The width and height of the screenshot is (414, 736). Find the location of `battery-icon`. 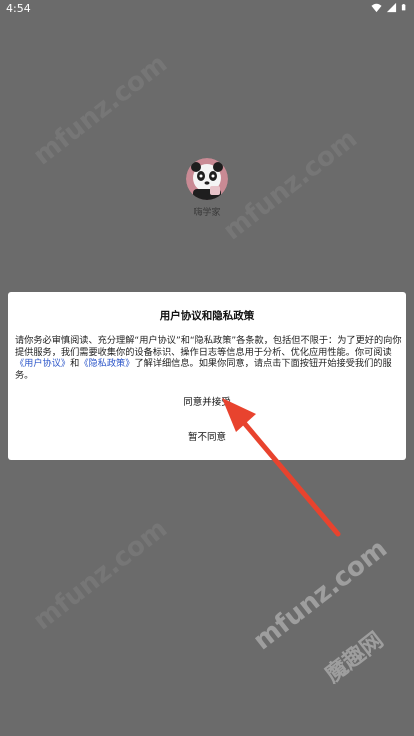

battery-icon is located at coordinates (403, 7).